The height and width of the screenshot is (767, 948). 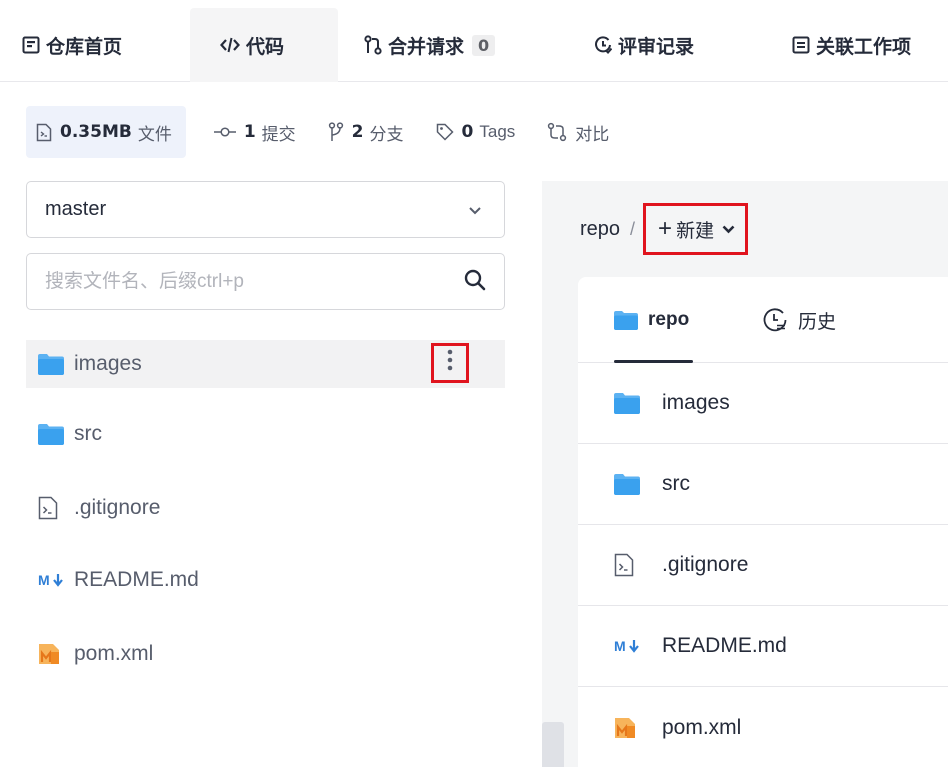 I want to click on tab-label: 代码, so click(x=265, y=46).